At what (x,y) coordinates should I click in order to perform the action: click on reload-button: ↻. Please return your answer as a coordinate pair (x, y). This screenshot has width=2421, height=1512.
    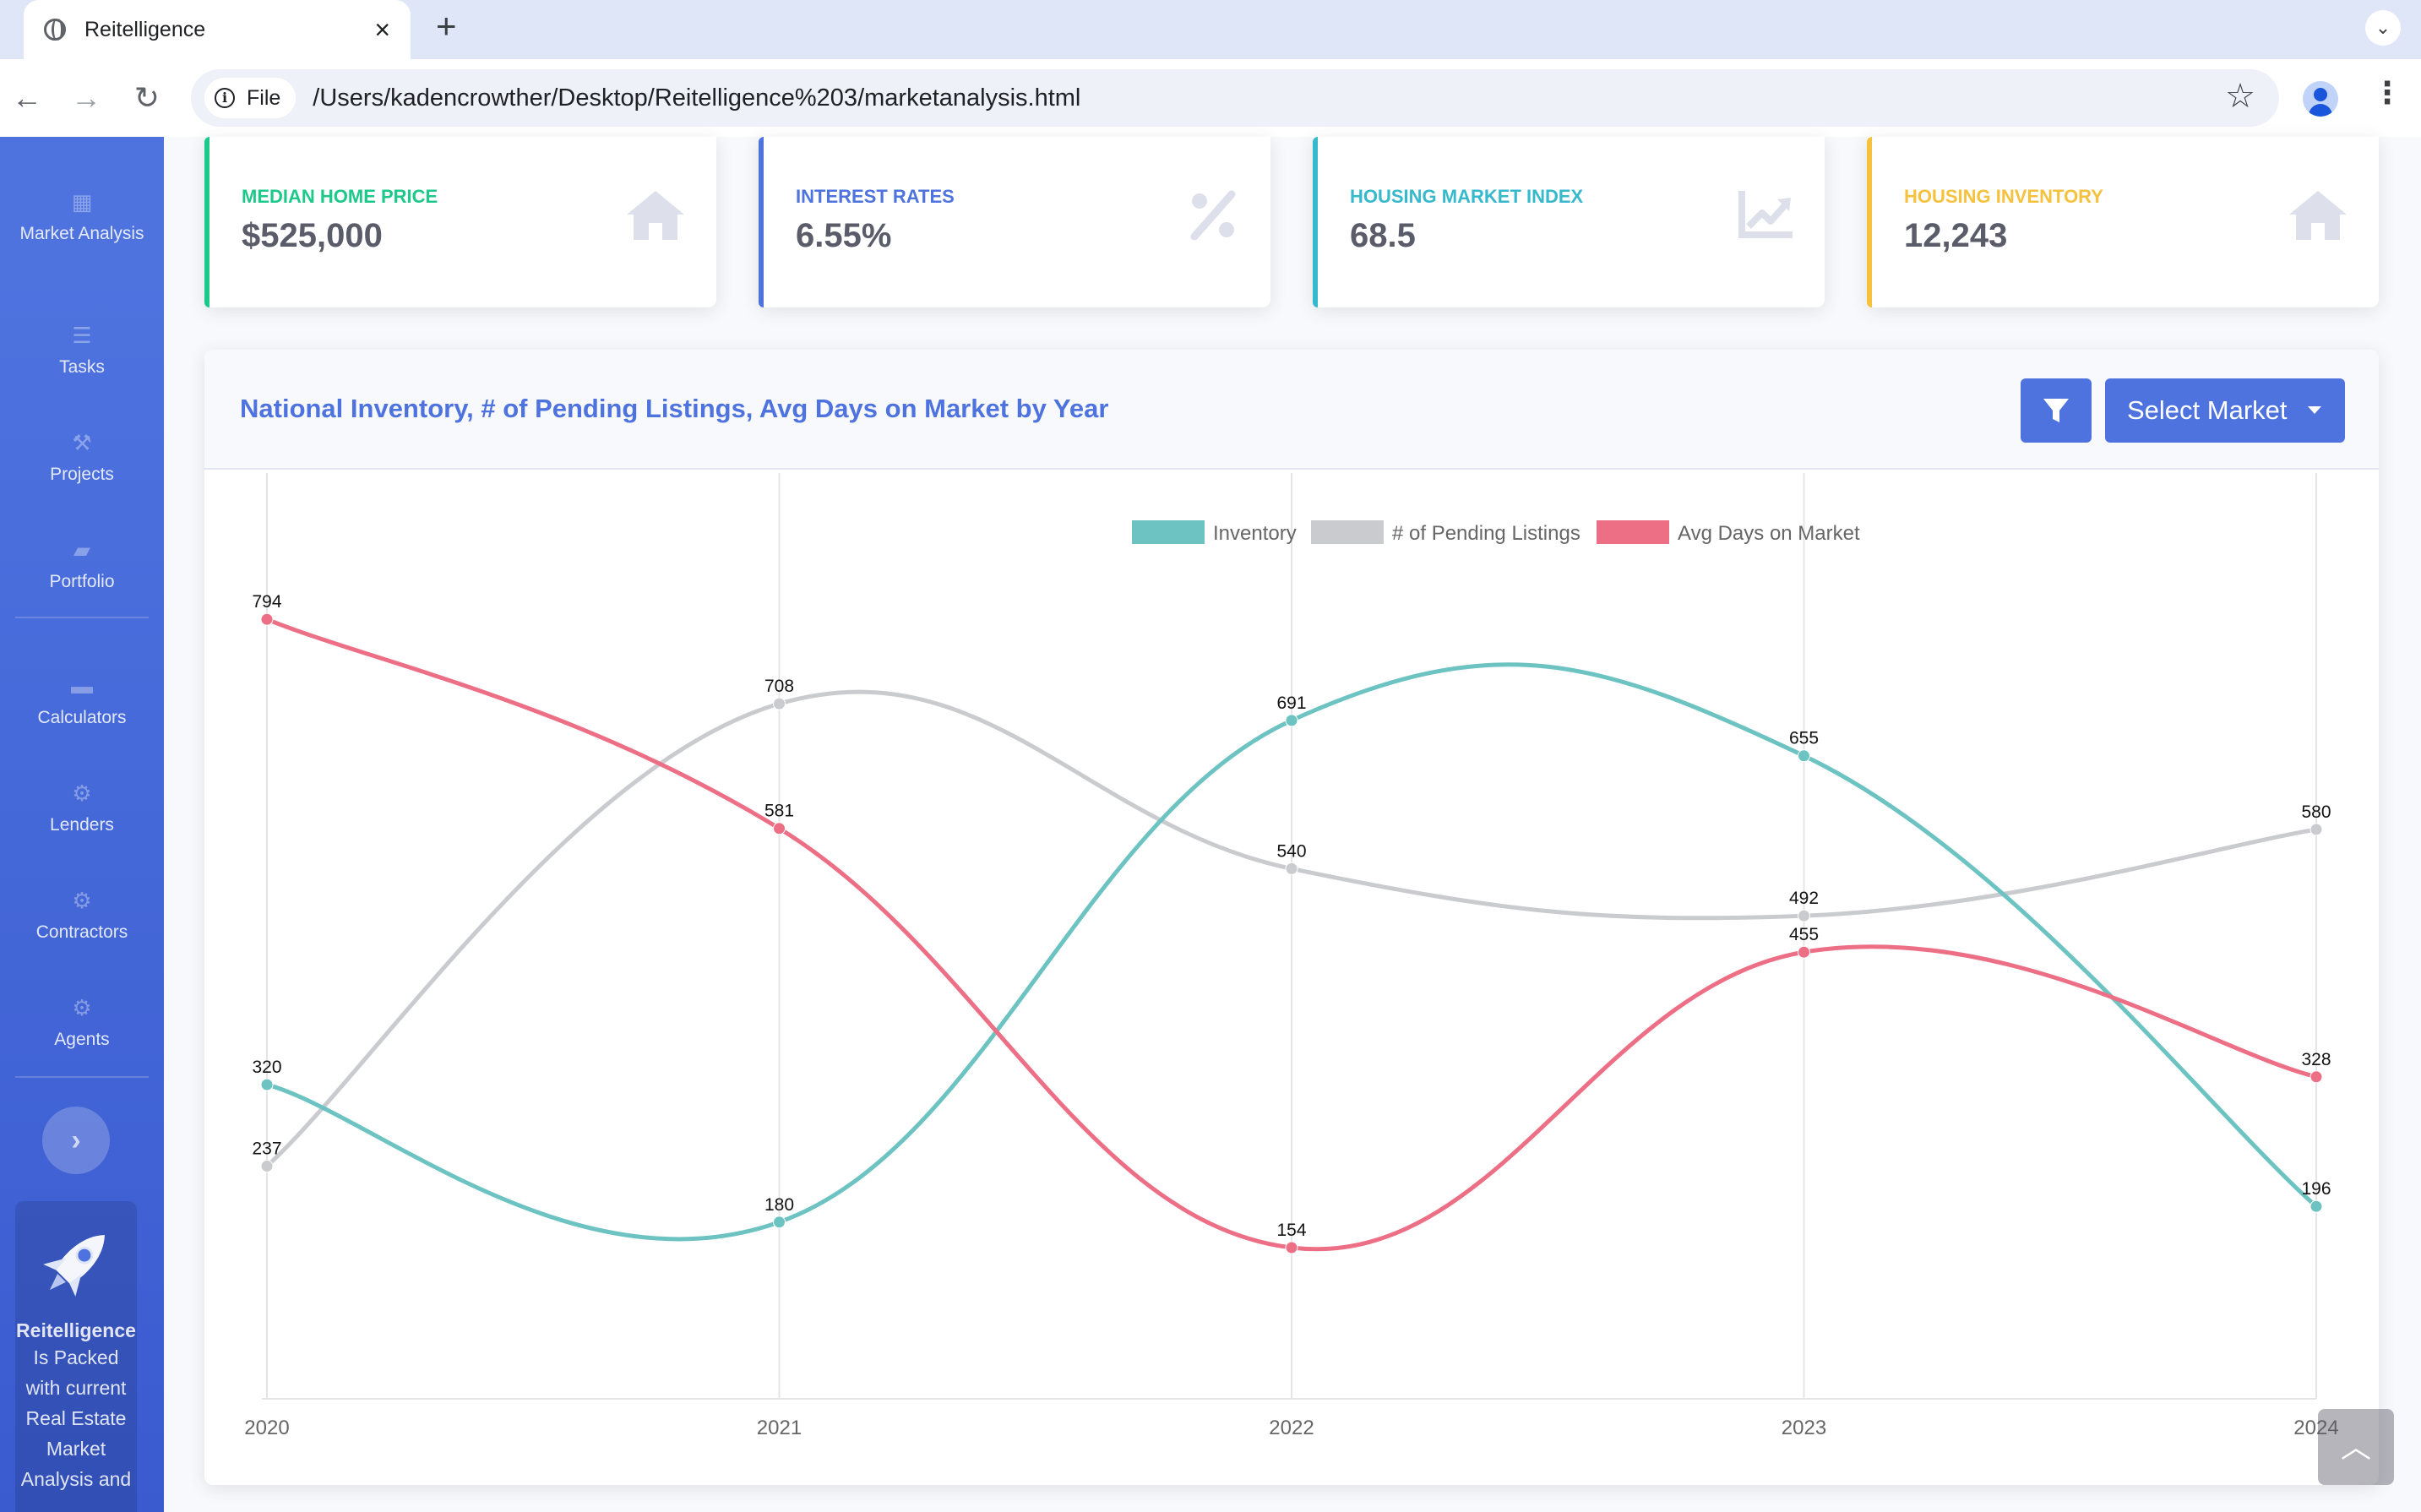
    Looking at the image, I should click on (147, 98).